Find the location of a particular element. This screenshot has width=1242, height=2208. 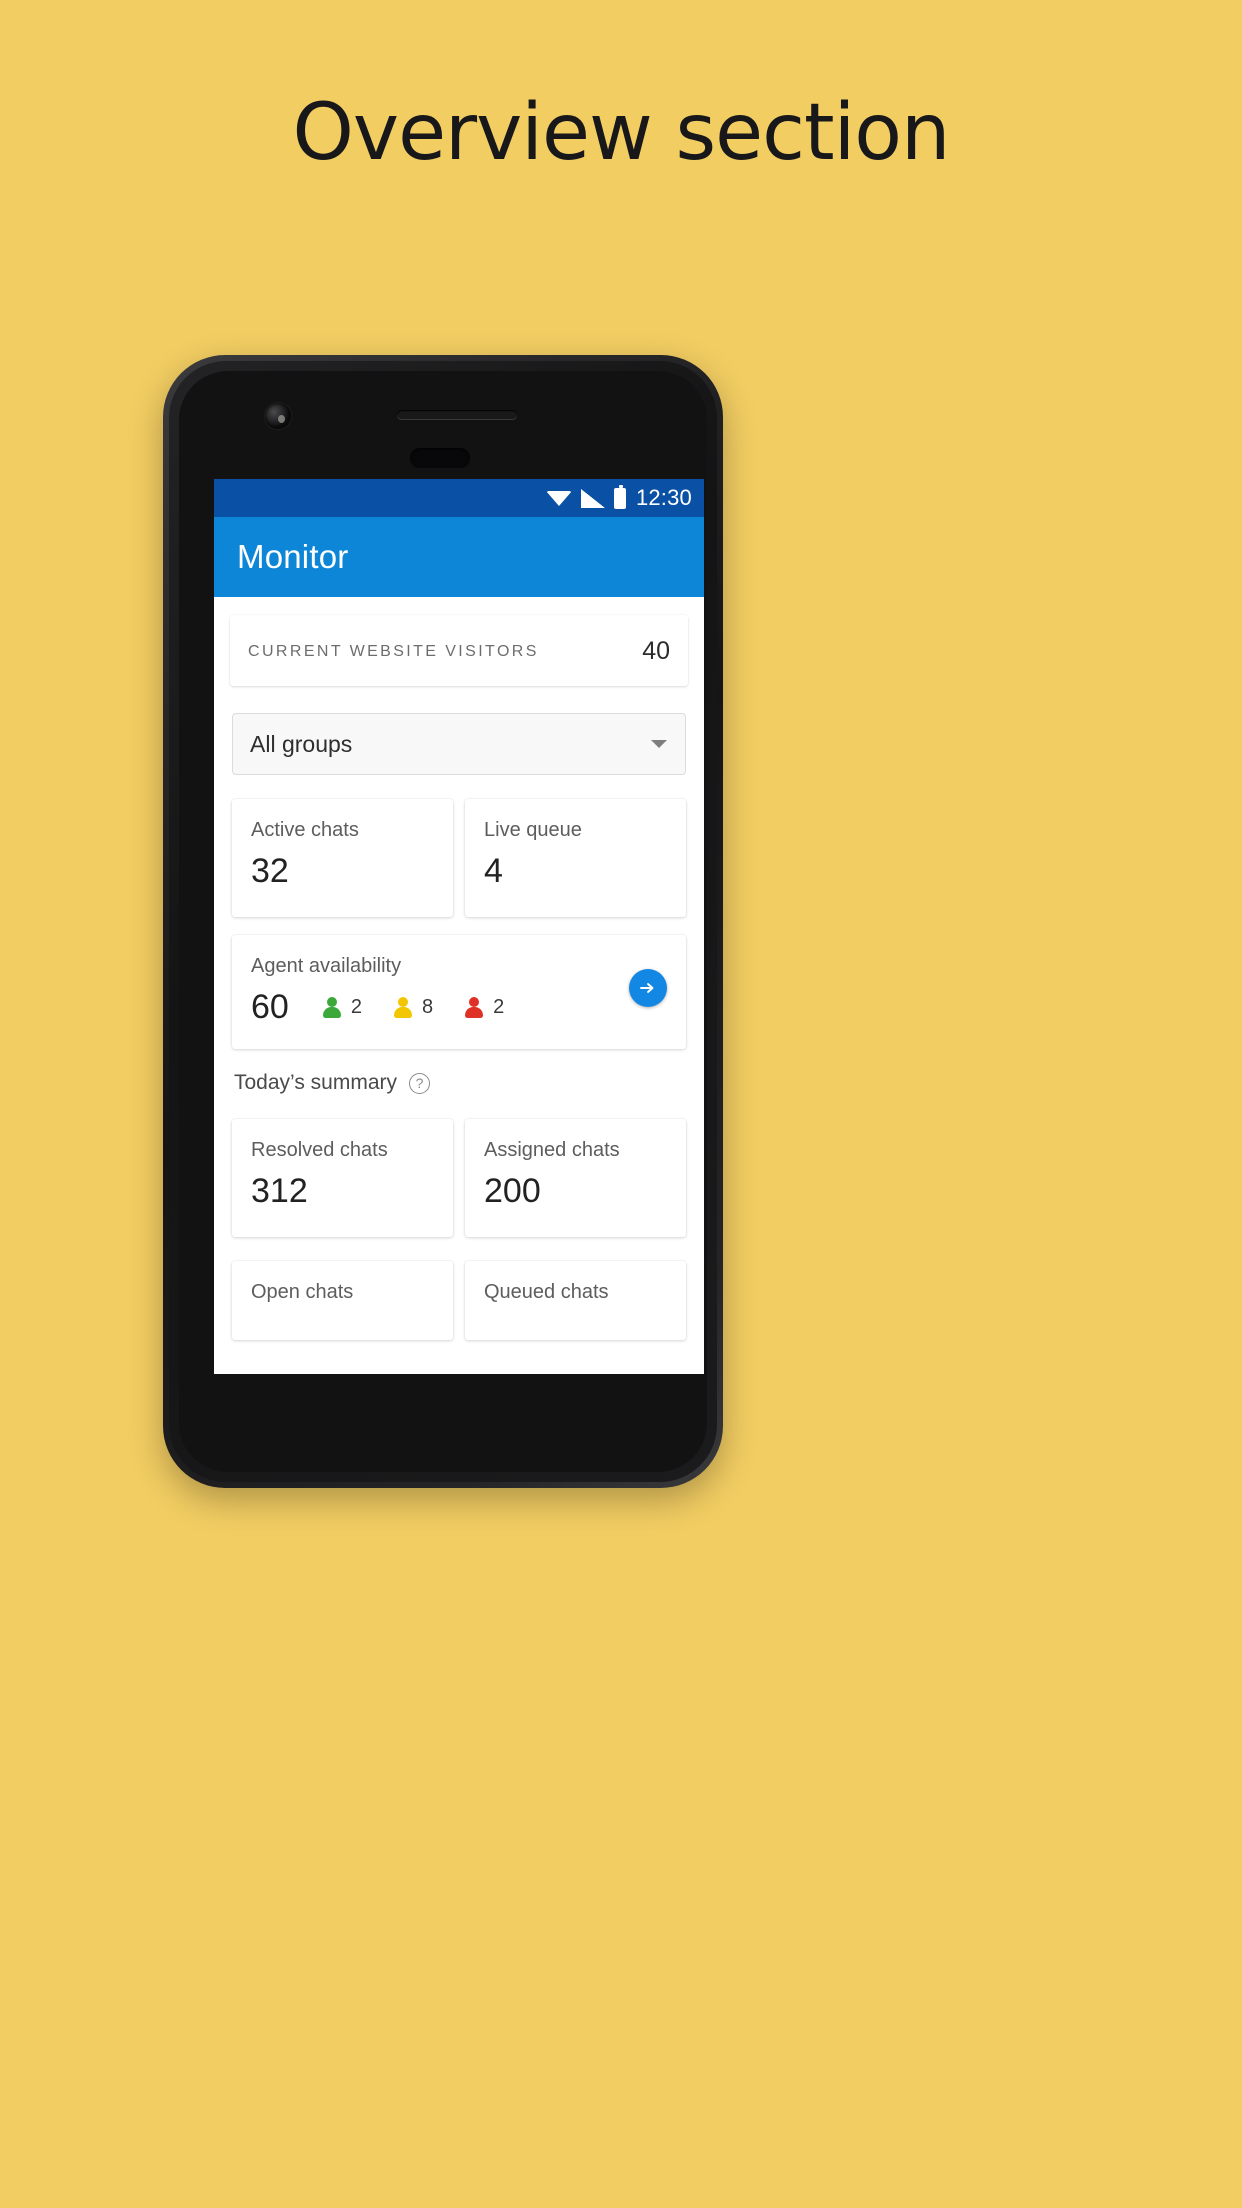

chevron-down-icon is located at coordinates (659, 744).